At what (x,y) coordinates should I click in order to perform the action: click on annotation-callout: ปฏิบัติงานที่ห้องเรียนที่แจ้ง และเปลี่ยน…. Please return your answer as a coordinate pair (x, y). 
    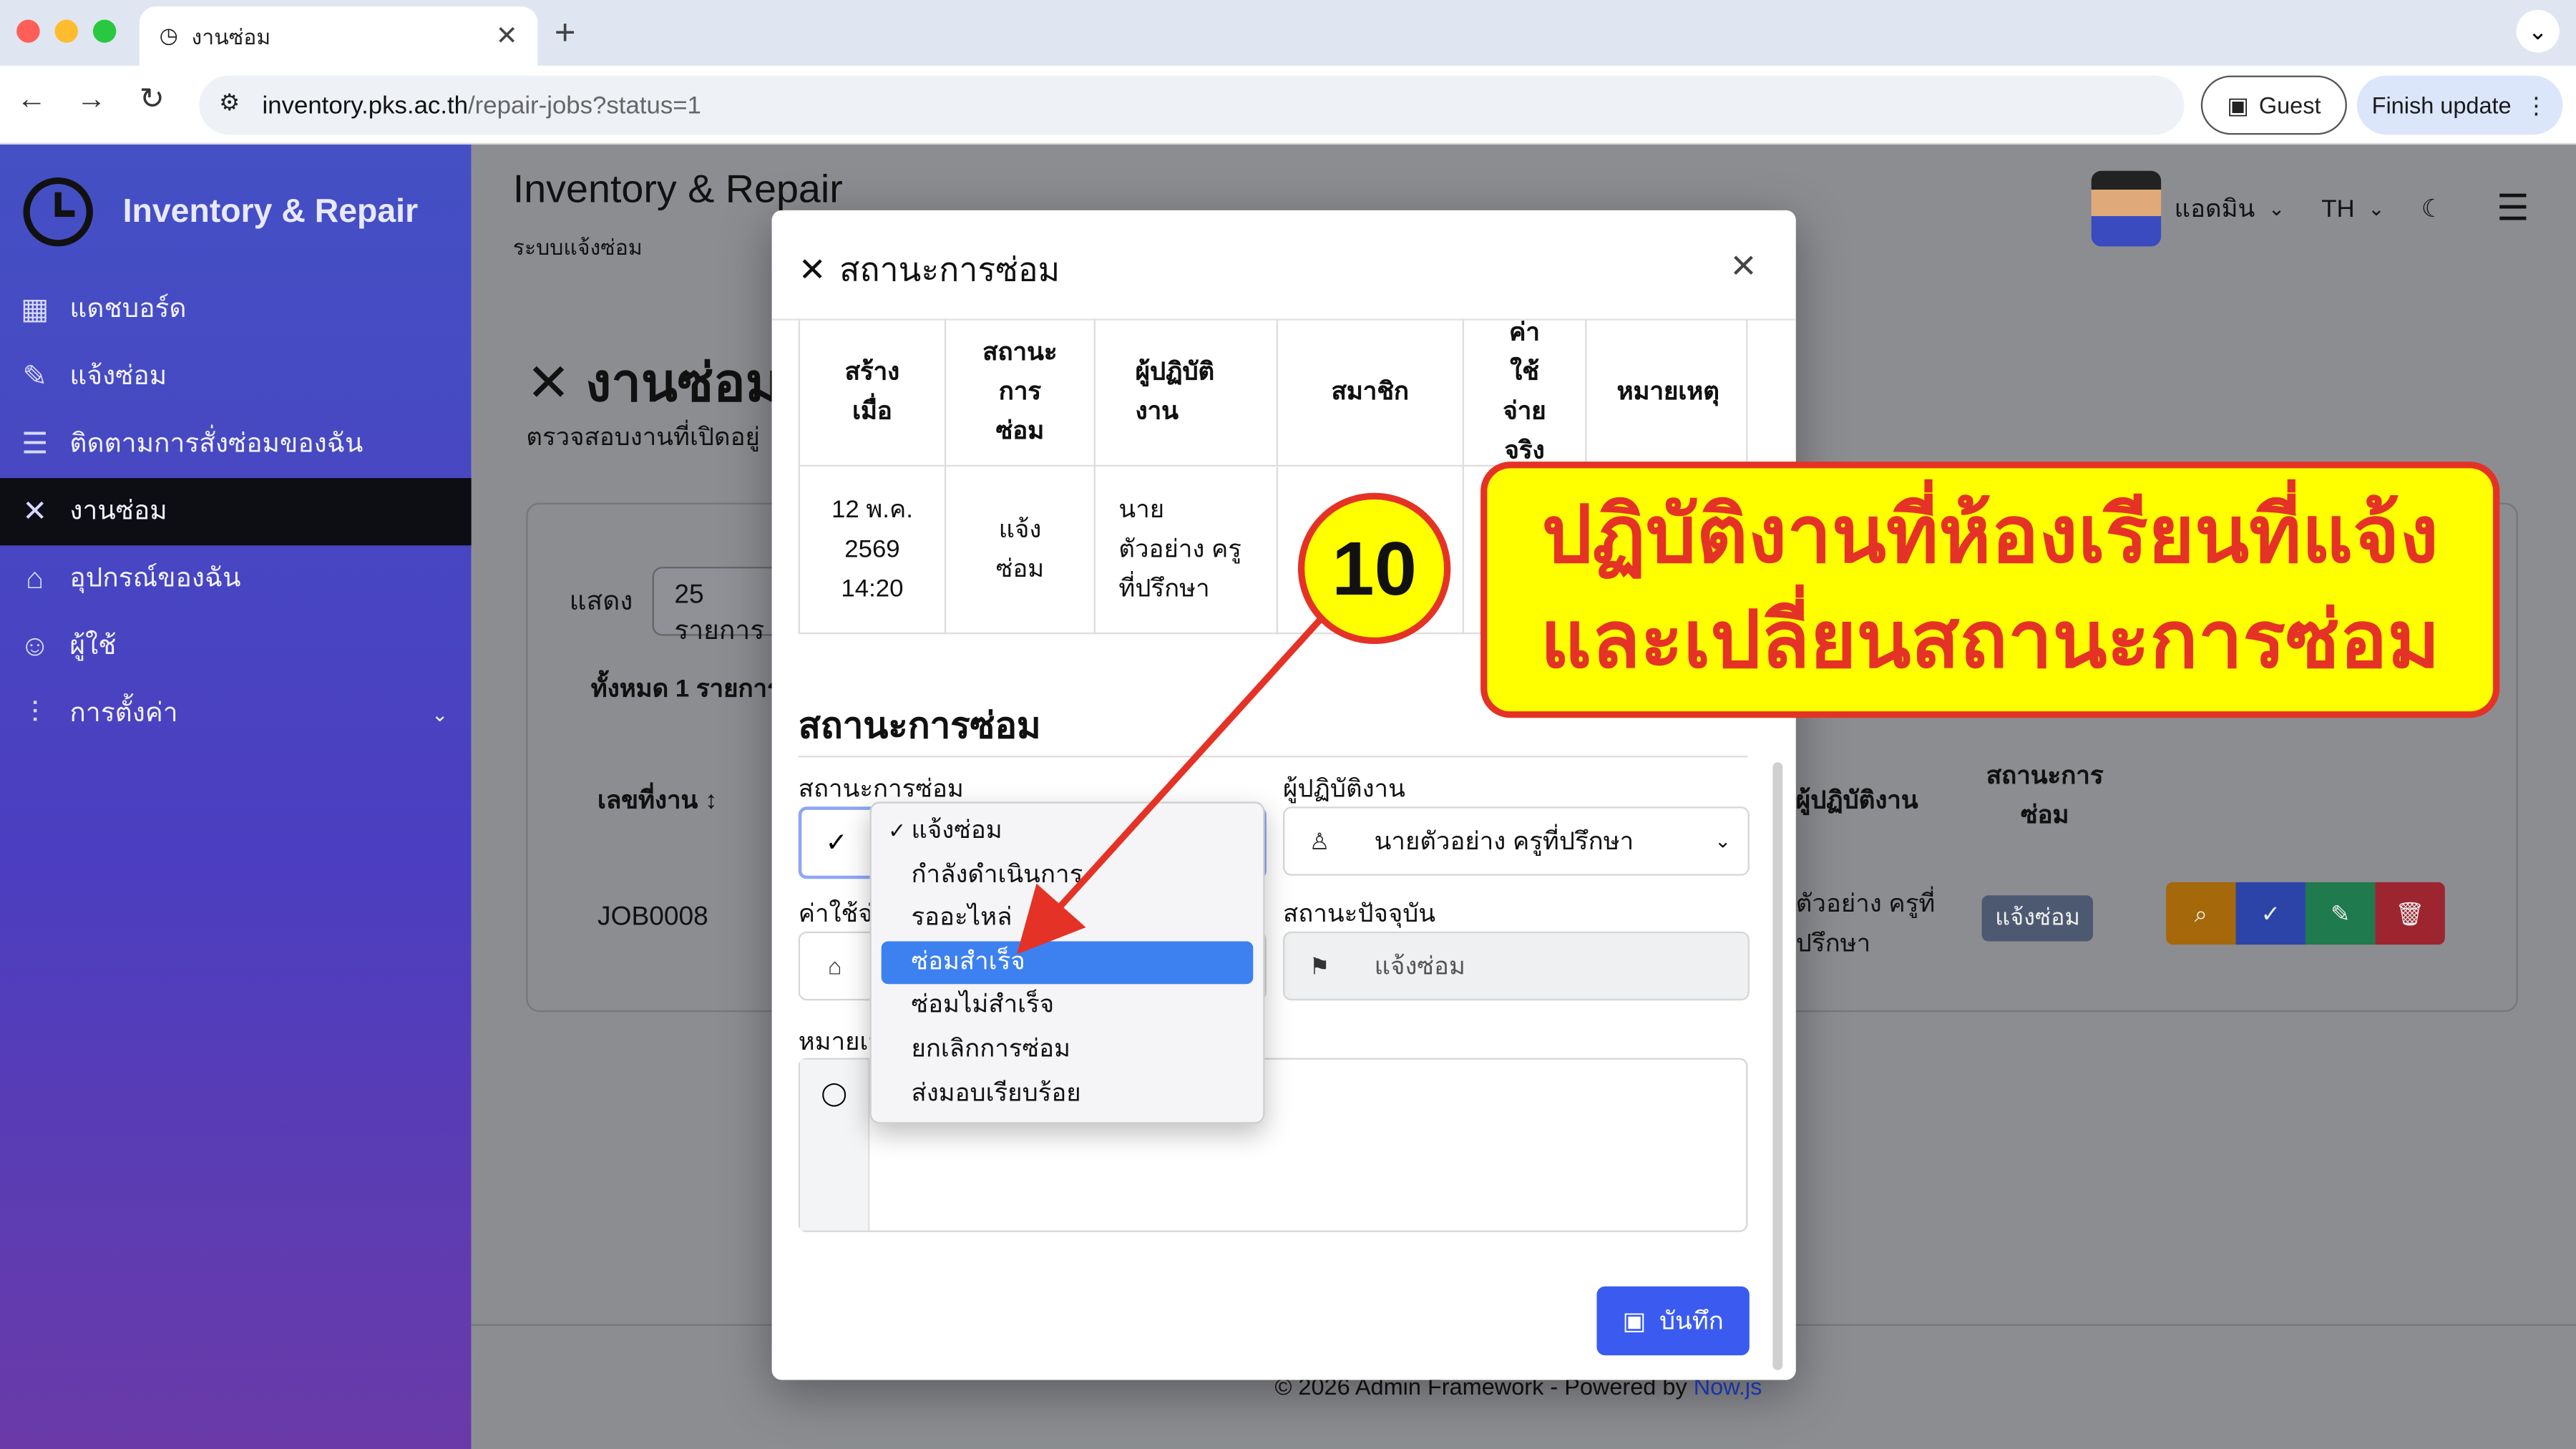
    Looking at the image, I should click on (1990, 590).